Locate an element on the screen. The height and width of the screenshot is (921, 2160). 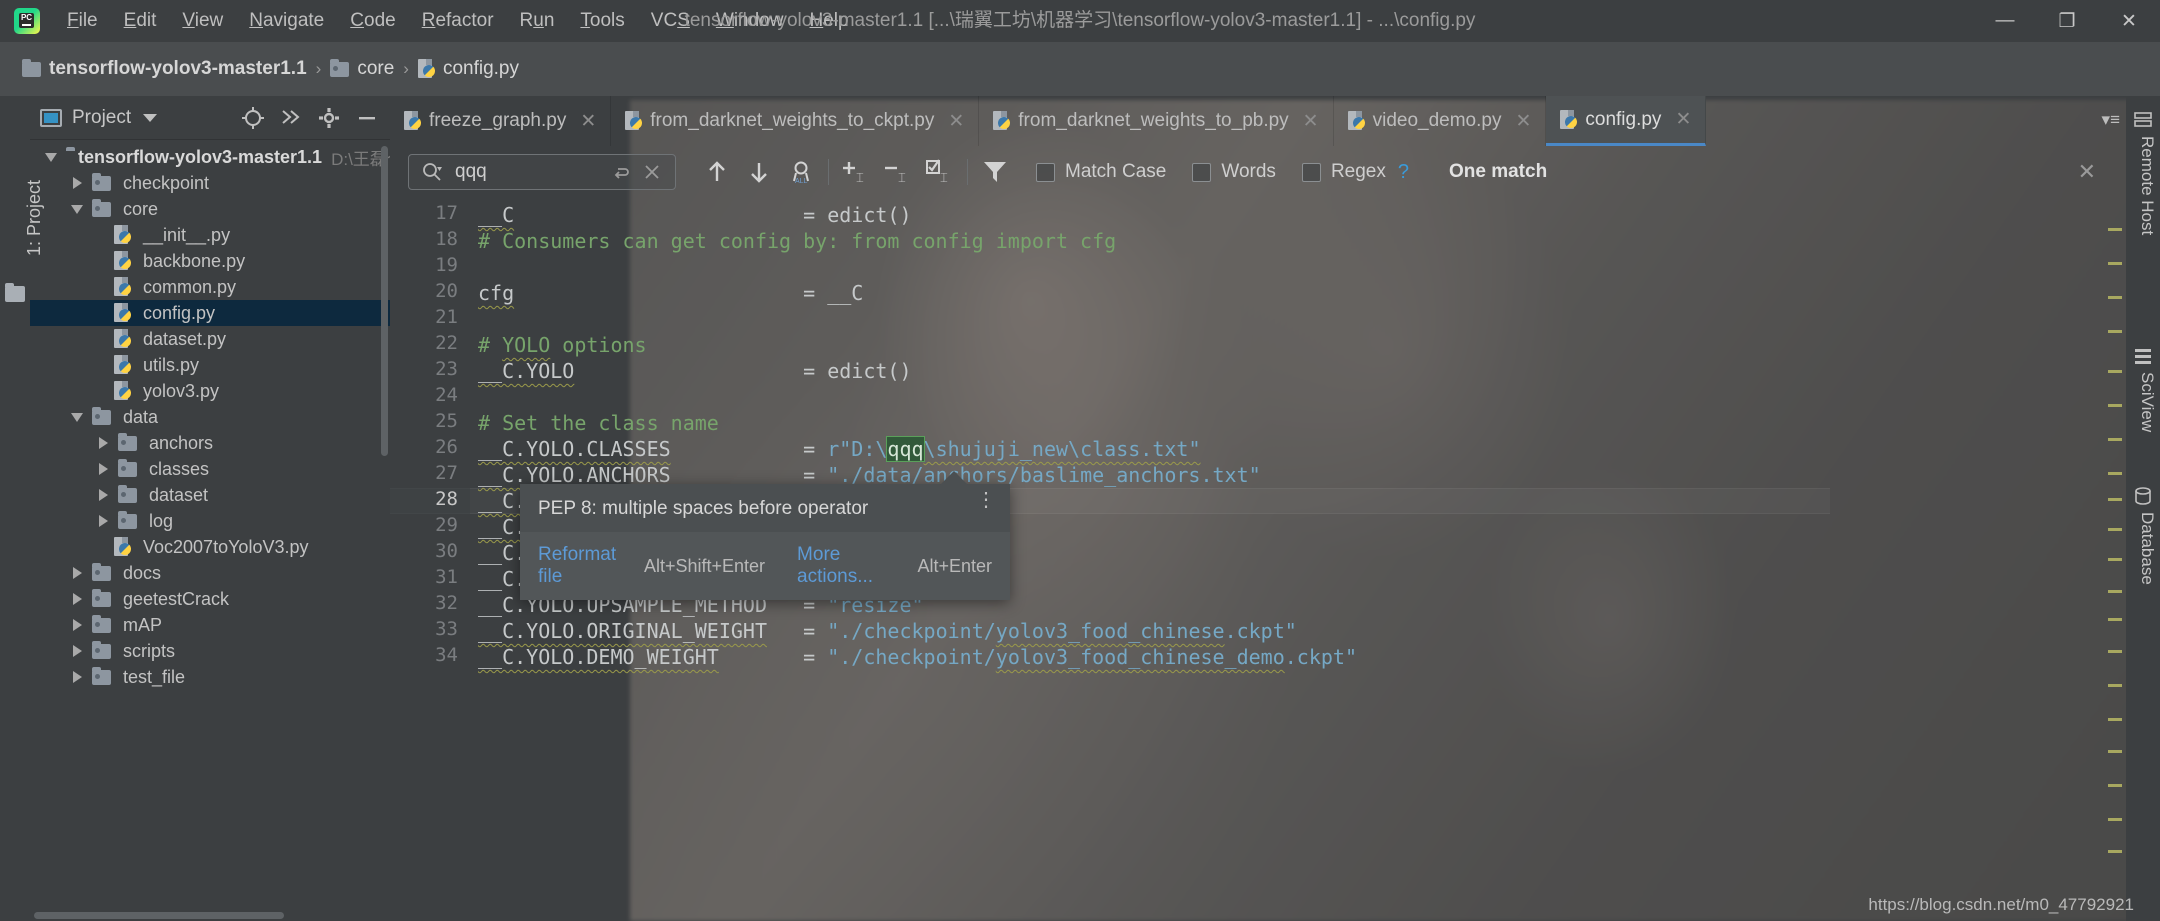
editor-marker-strip is located at coordinates (2115, 559).